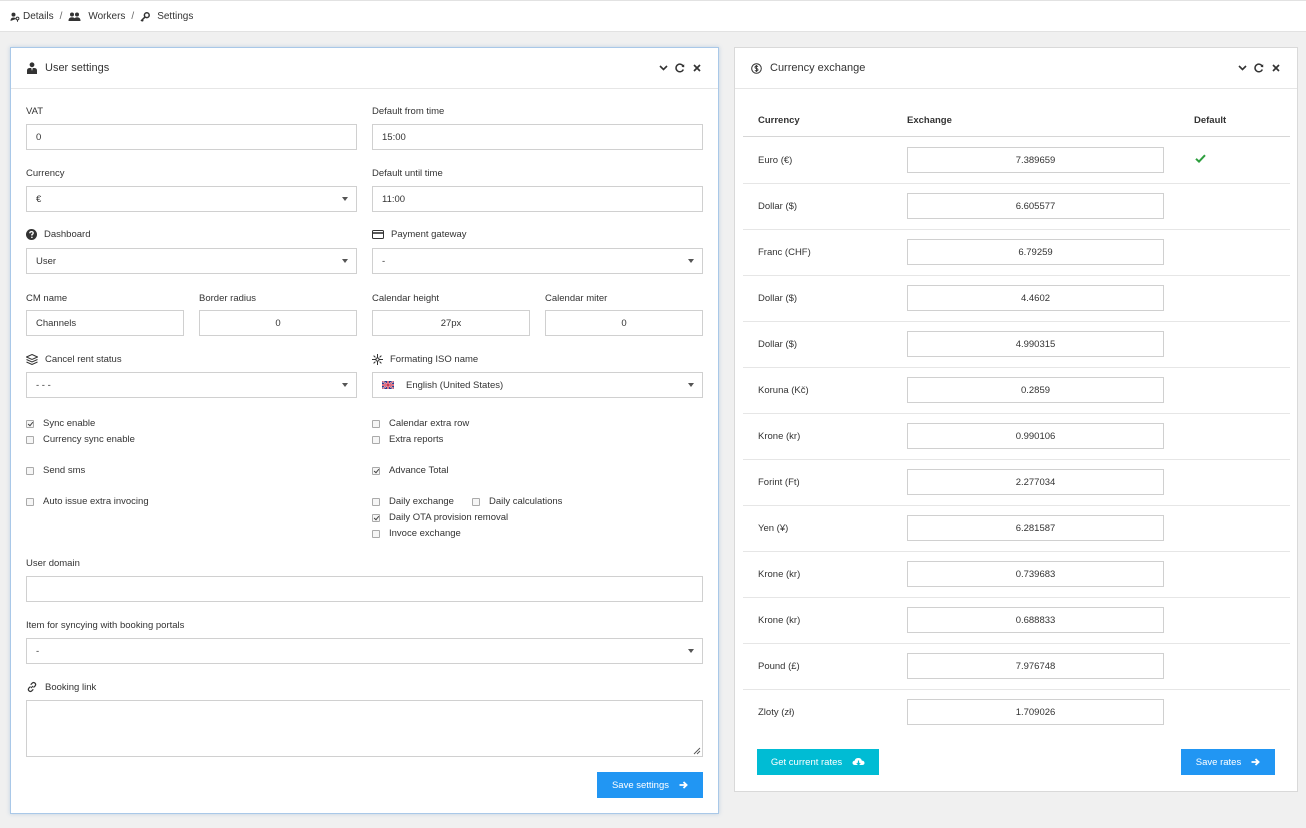 This screenshot has height=828, width=1306. I want to click on booking-portal-item-select: -, so click(364, 651).